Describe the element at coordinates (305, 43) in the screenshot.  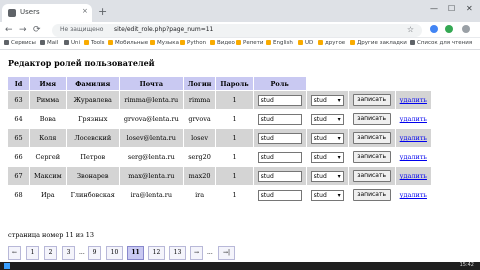
I see `bookmark-folder: UD` at that location.